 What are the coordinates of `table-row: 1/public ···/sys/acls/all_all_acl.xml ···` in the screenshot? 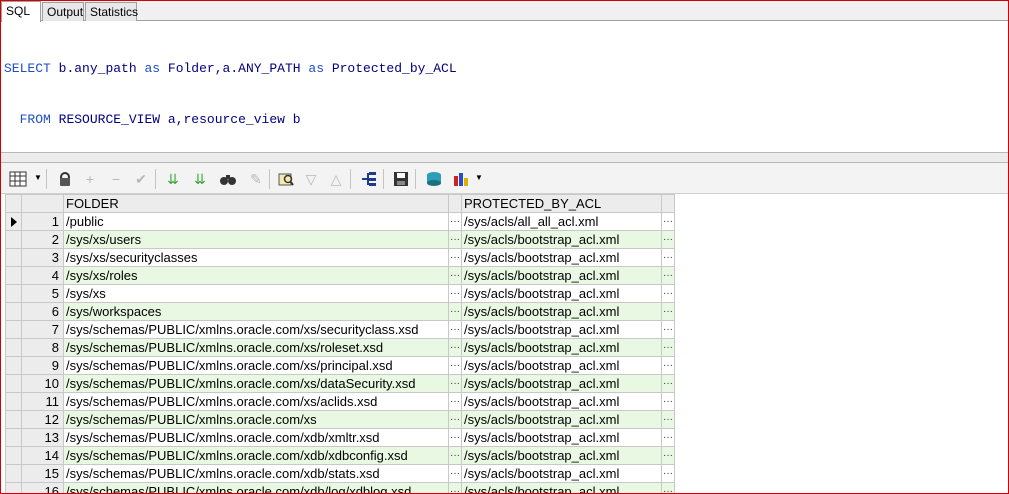 It's located at (340, 221).